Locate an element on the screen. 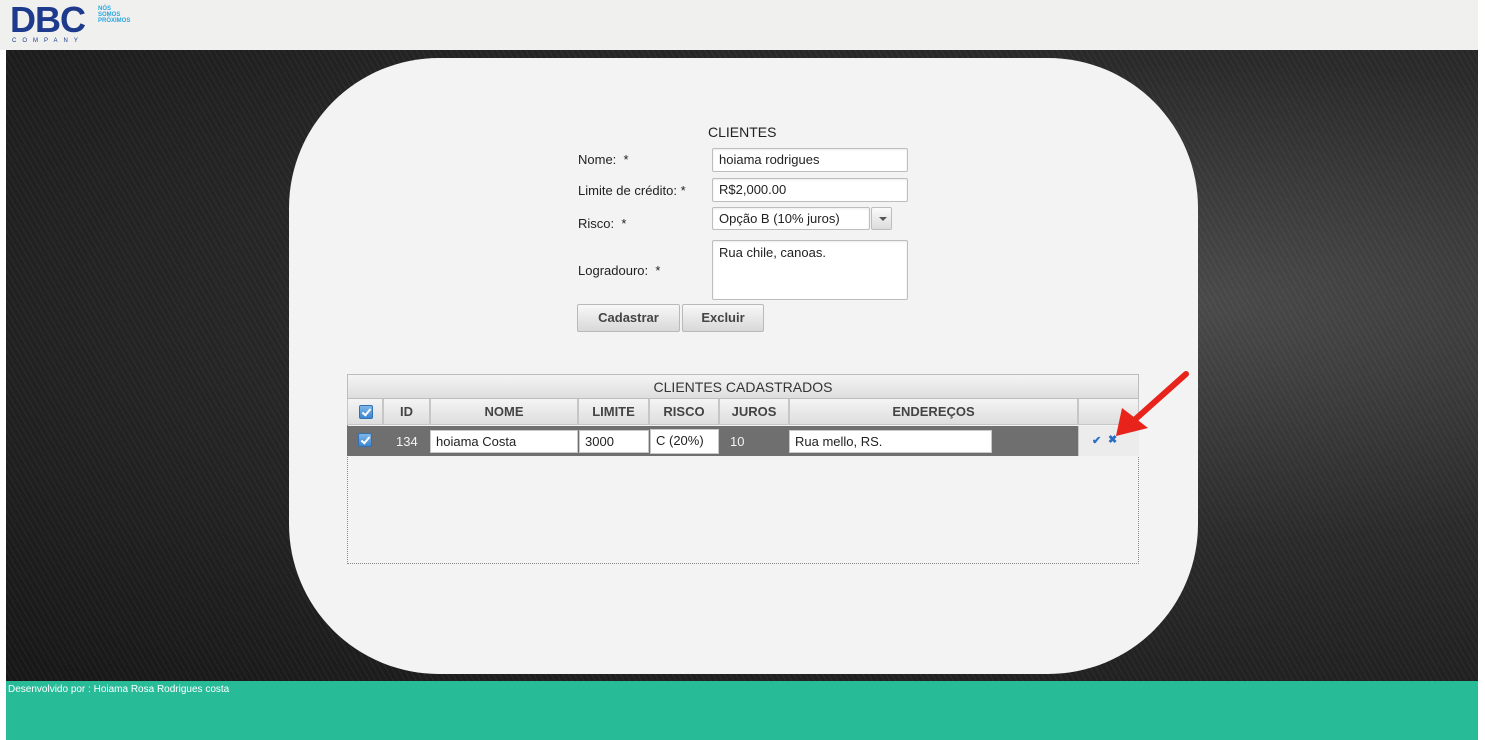  logradouro-label: Logradouro: * is located at coordinates (619, 270).